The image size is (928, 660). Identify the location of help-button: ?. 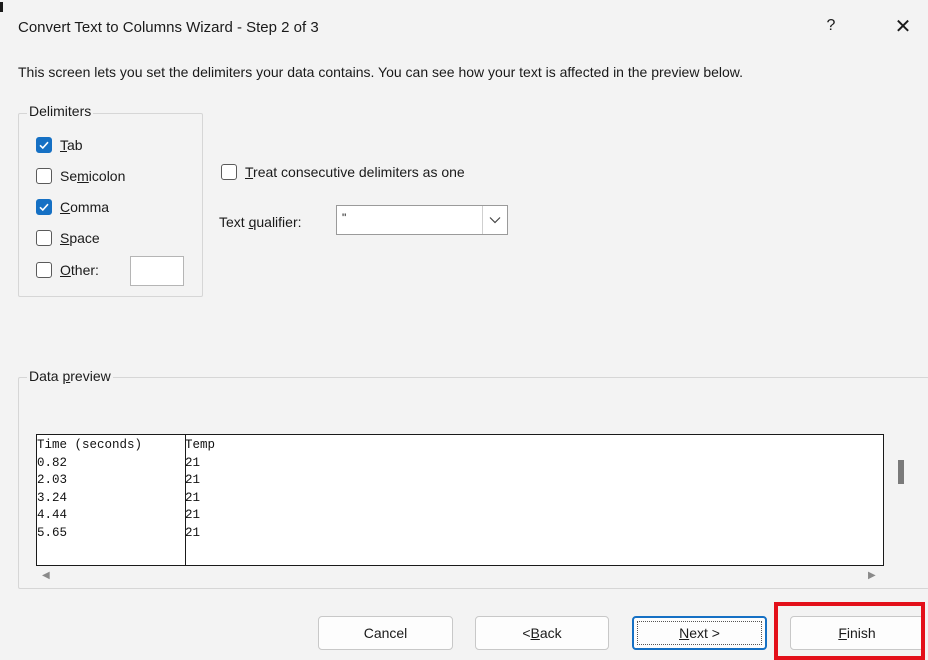
(831, 26).